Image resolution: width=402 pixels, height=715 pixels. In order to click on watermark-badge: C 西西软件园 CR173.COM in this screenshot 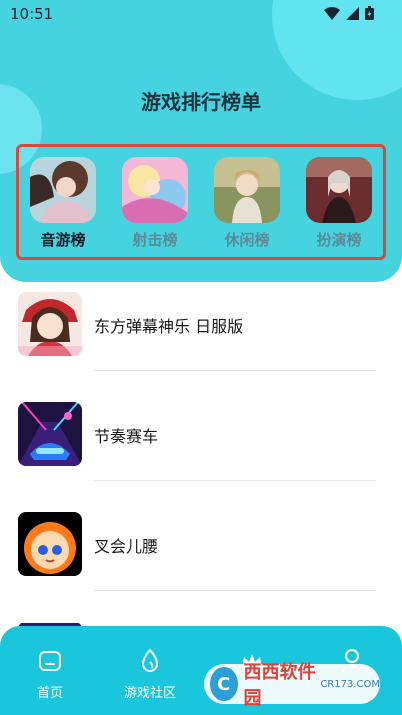, I will do `click(292, 685)`.